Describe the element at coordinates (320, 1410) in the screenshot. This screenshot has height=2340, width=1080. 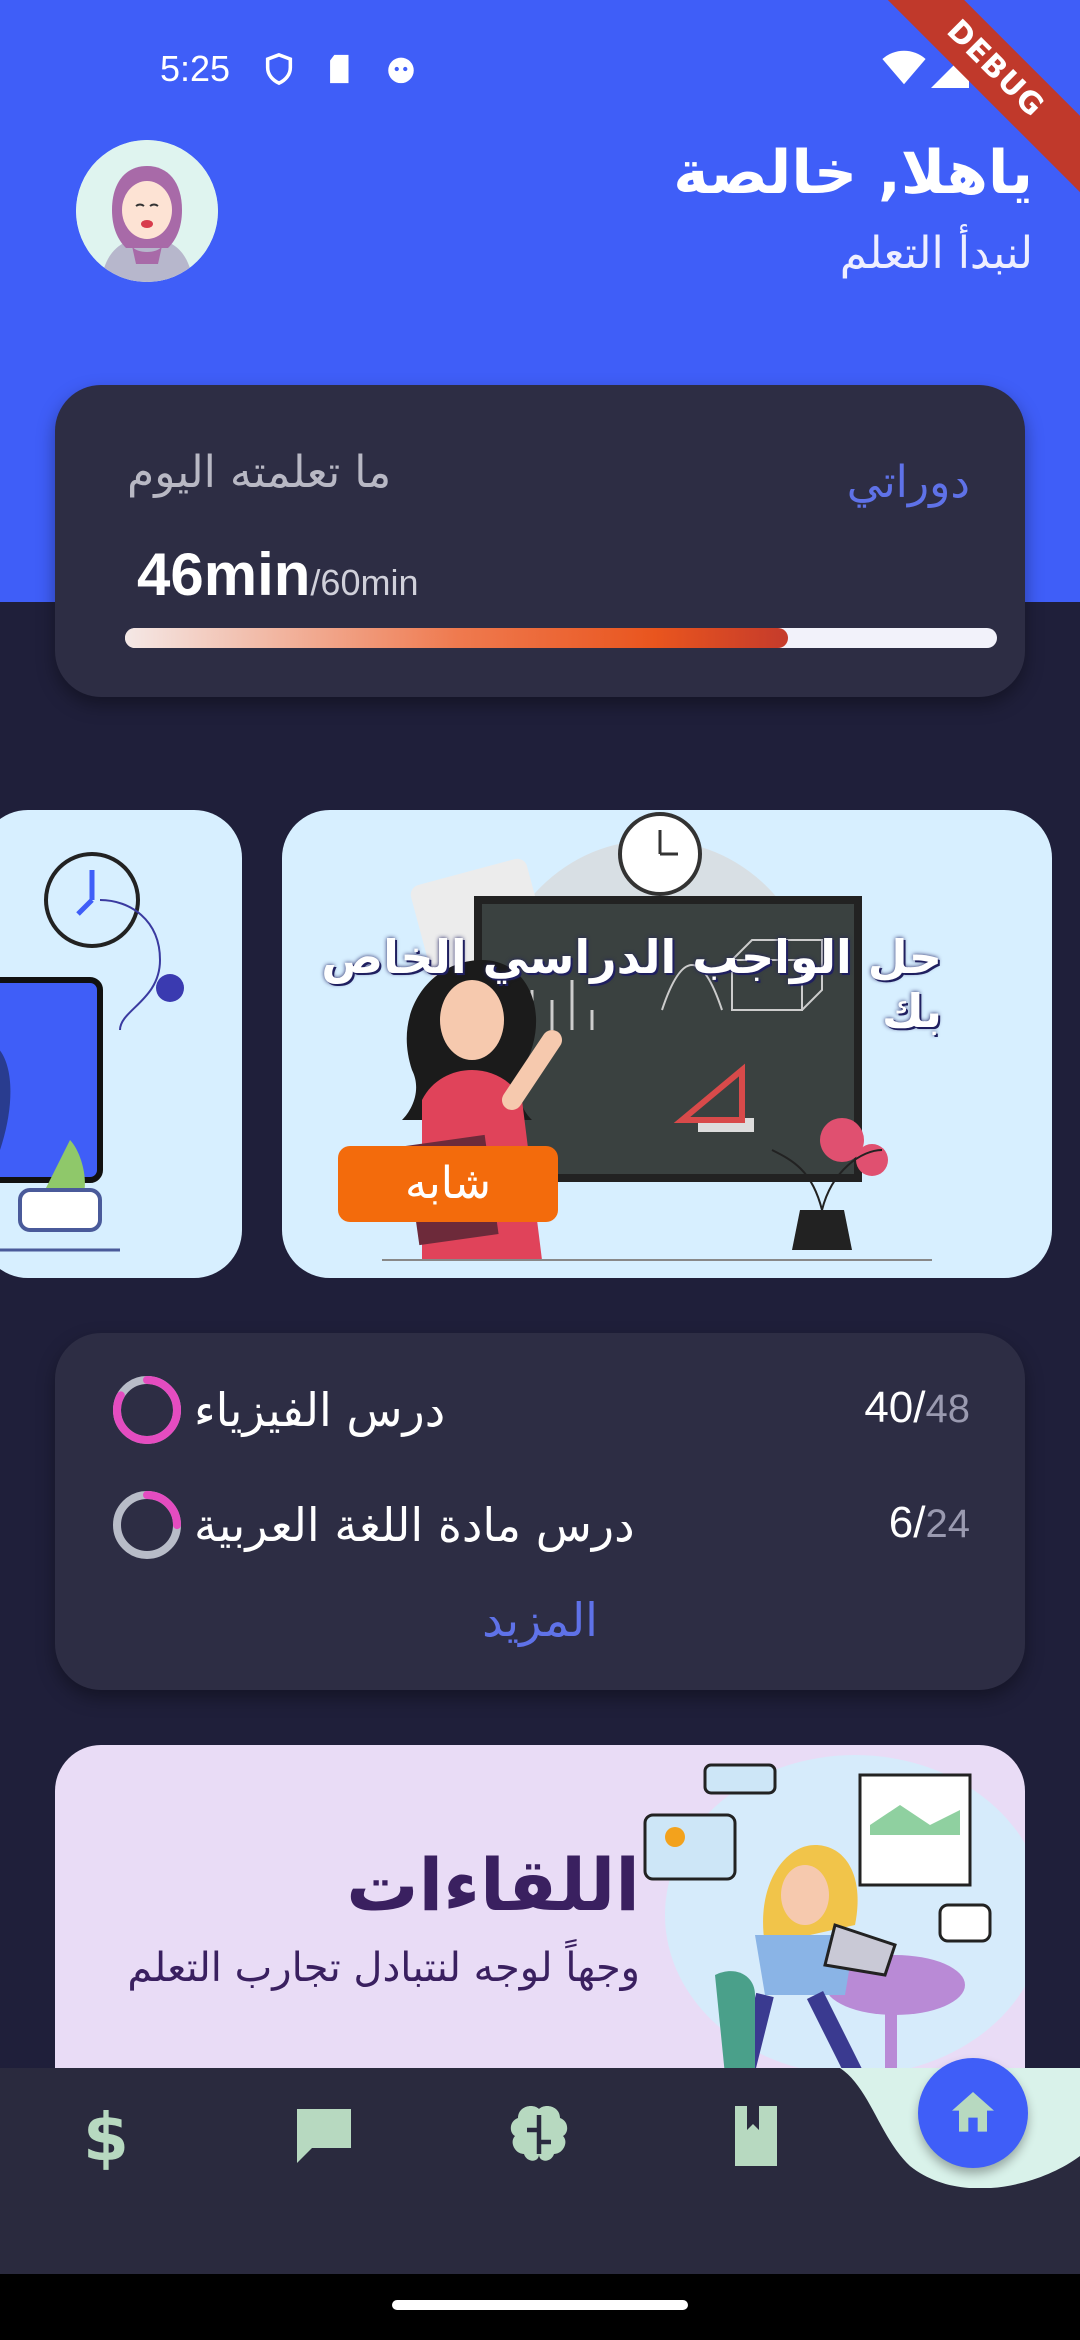
I see `lesson-name: درس الفيزياء` at that location.